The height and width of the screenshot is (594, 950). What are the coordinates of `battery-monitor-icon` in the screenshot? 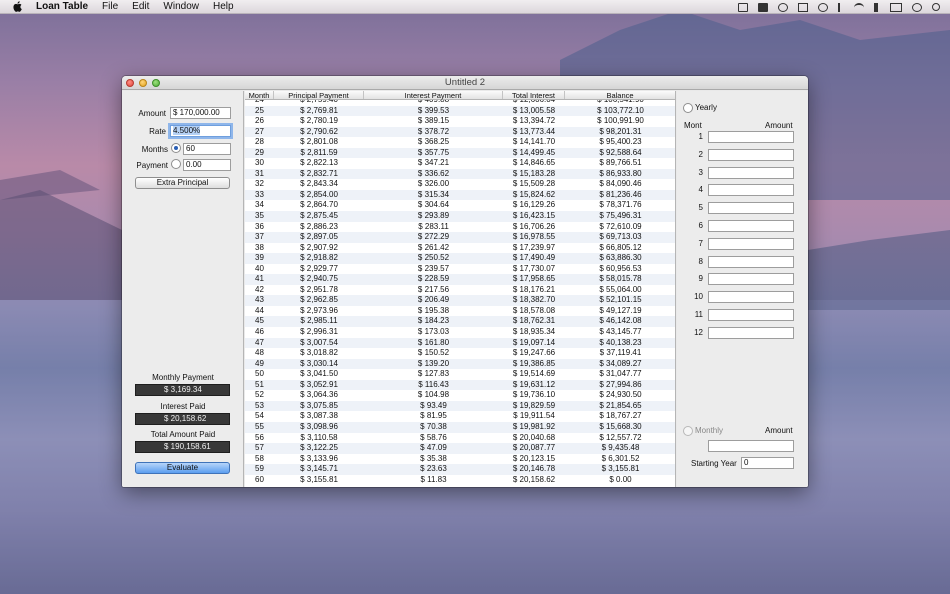 It's located at (763, 7).